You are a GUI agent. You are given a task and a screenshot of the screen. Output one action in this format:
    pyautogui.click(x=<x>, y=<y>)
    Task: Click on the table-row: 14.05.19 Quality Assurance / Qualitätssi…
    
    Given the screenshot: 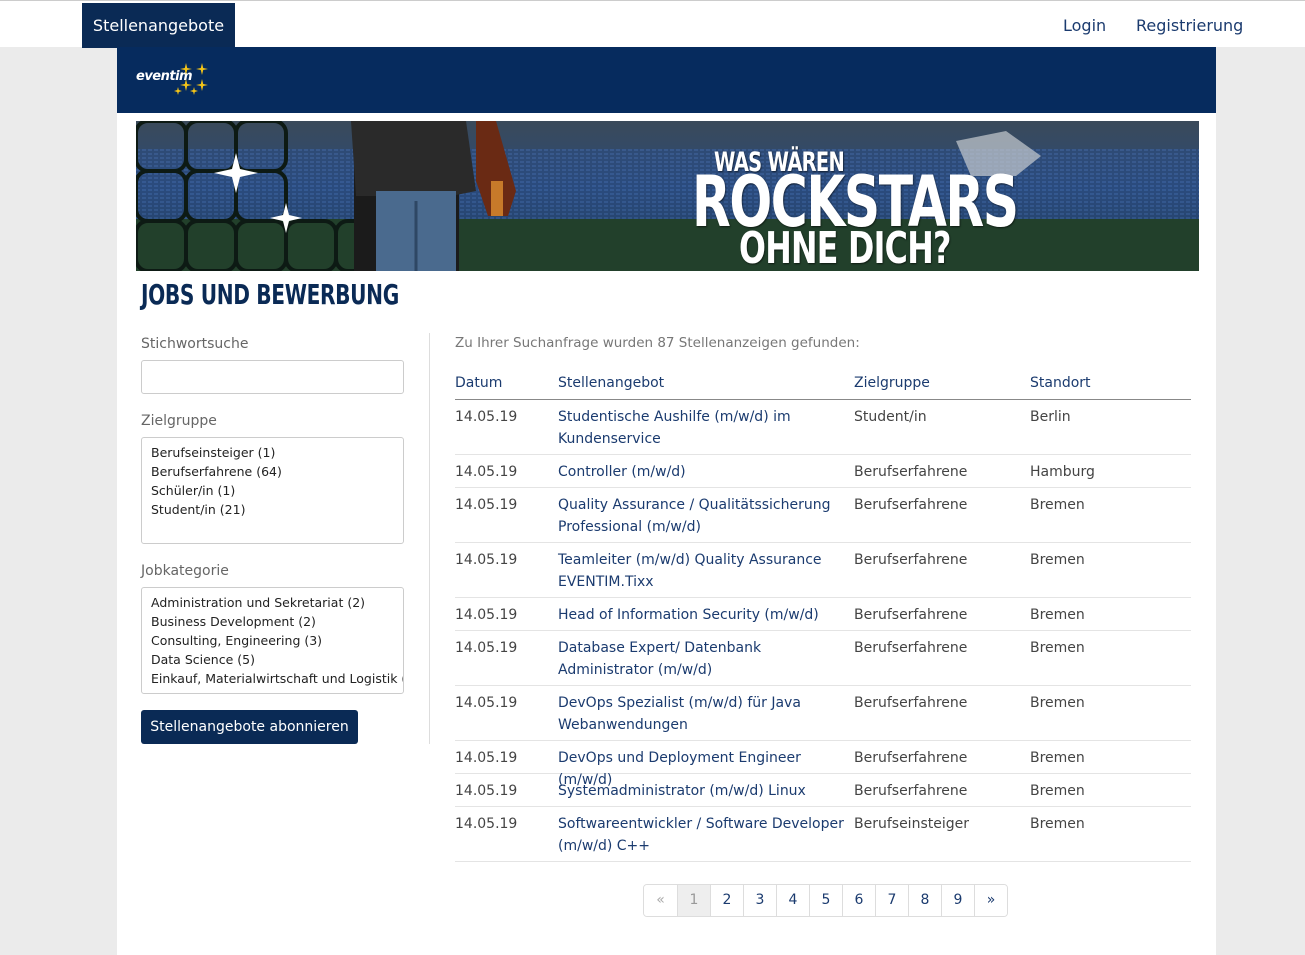 What is the action you would take?
    pyautogui.click(x=823, y=515)
    